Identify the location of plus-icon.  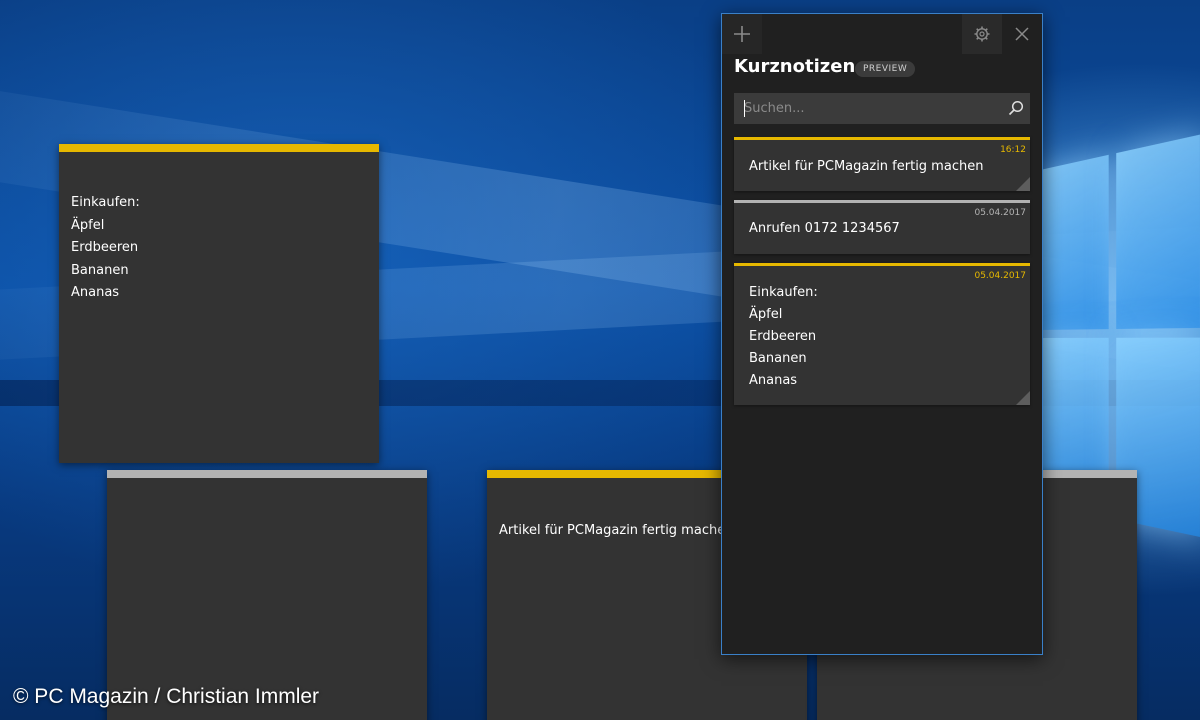
(742, 34).